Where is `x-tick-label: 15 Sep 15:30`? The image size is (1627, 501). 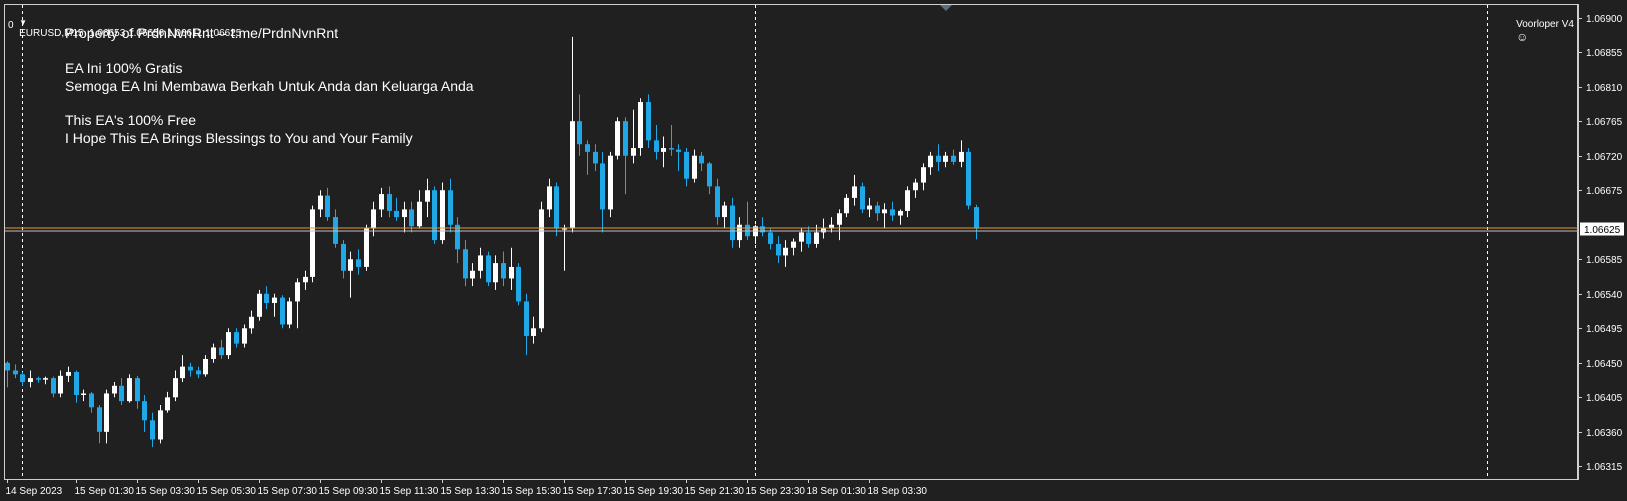
x-tick-label: 15 Sep 15:30 is located at coordinates (532, 491).